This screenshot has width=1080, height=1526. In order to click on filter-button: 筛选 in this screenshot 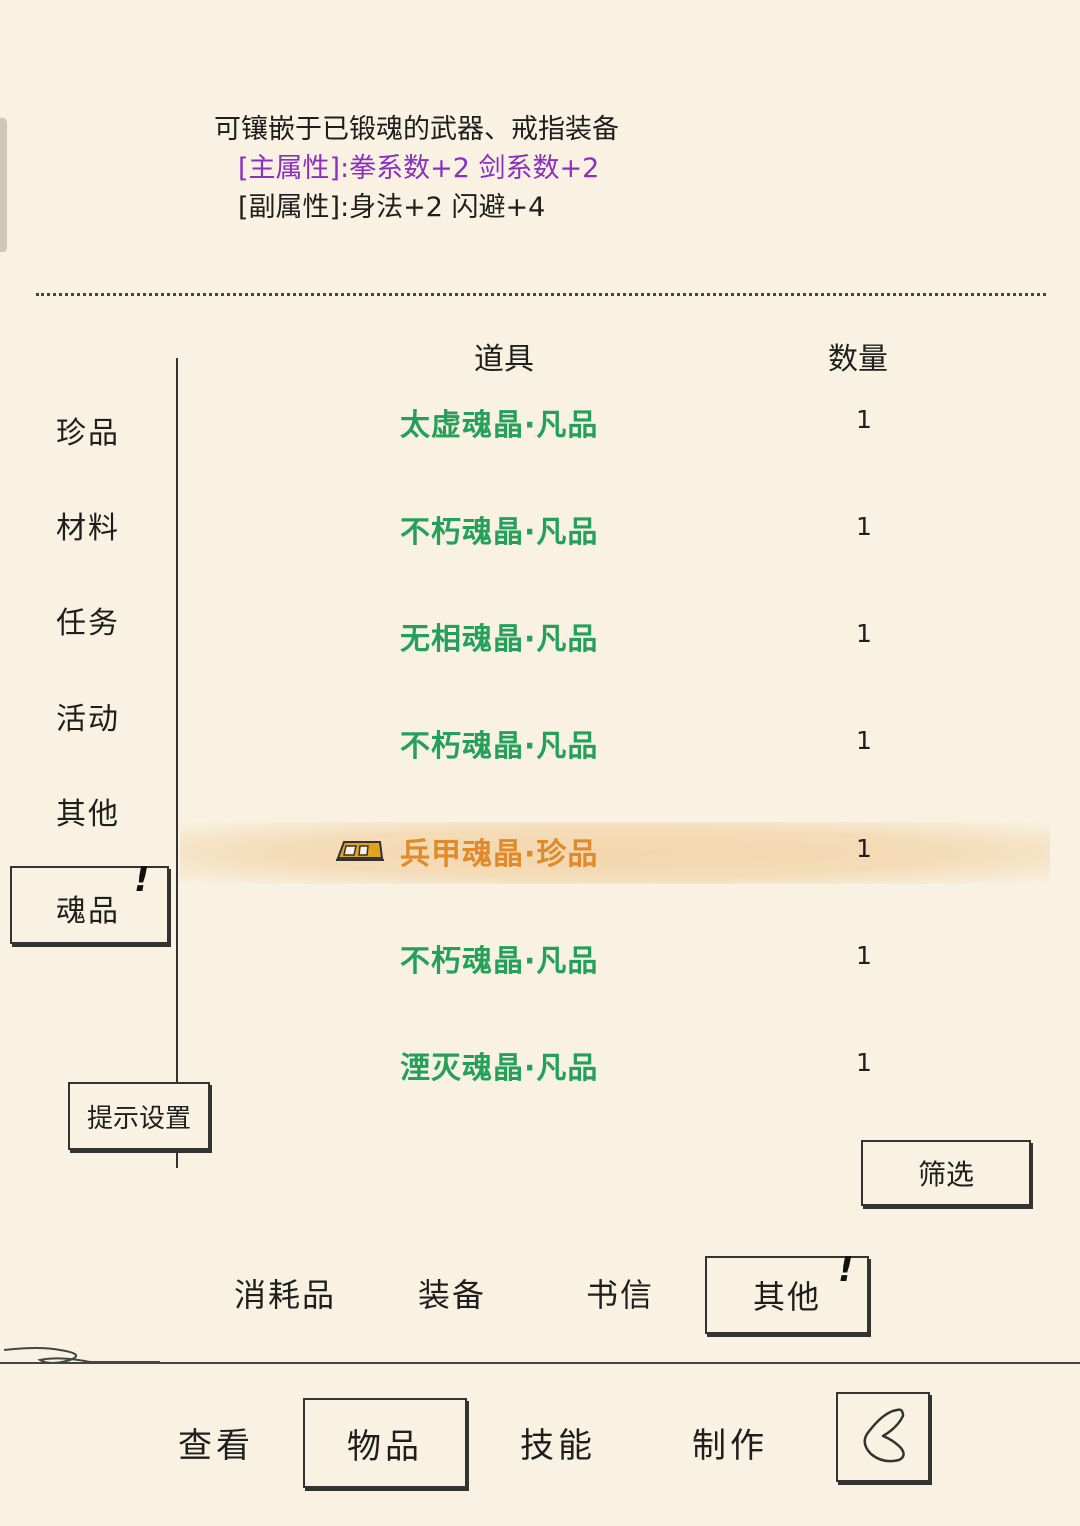, I will do `click(946, 1173)`.